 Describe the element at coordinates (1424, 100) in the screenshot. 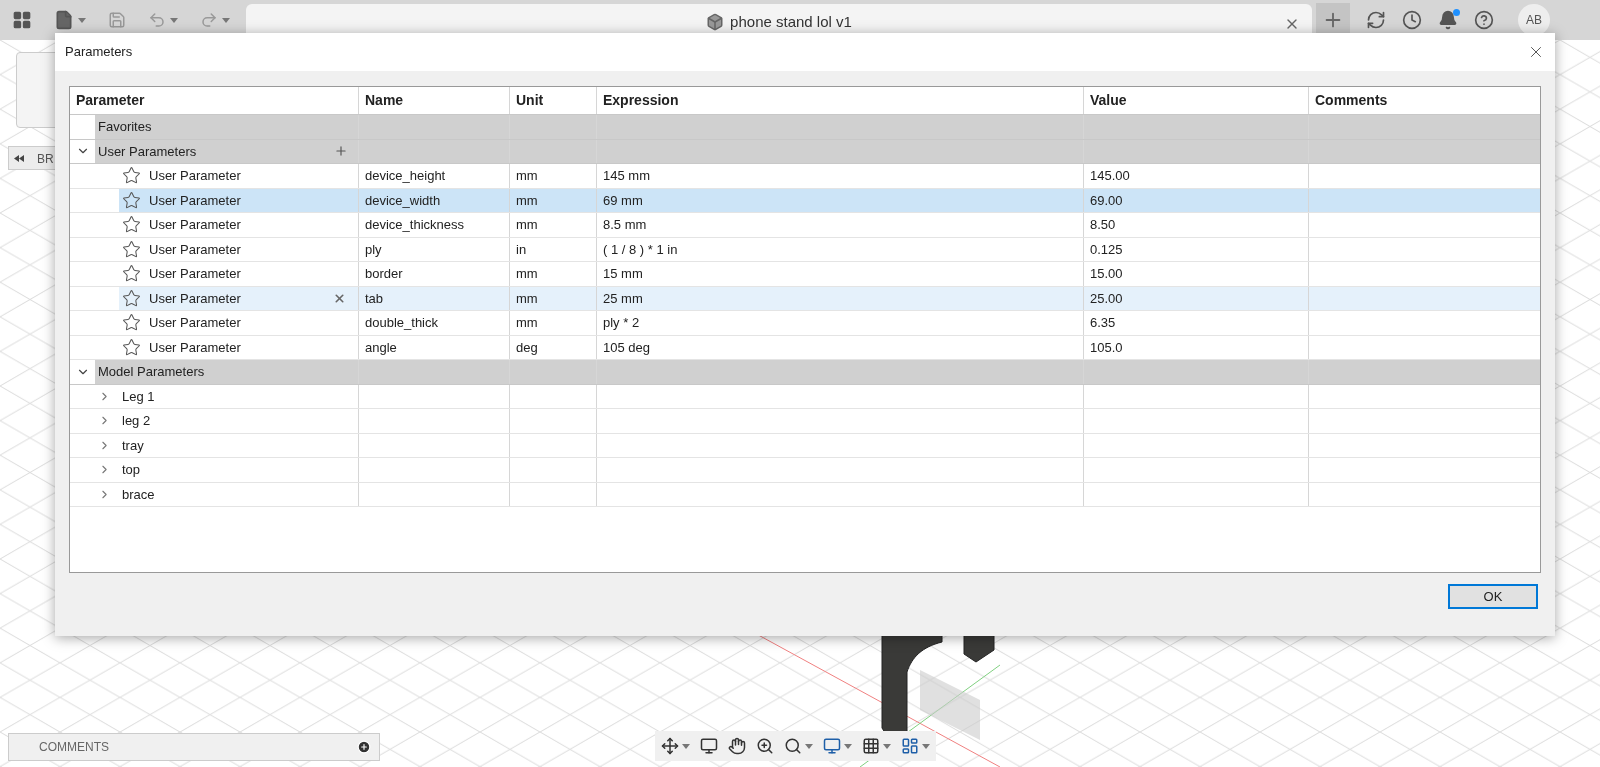

I see `column-header: Comments` at that location.